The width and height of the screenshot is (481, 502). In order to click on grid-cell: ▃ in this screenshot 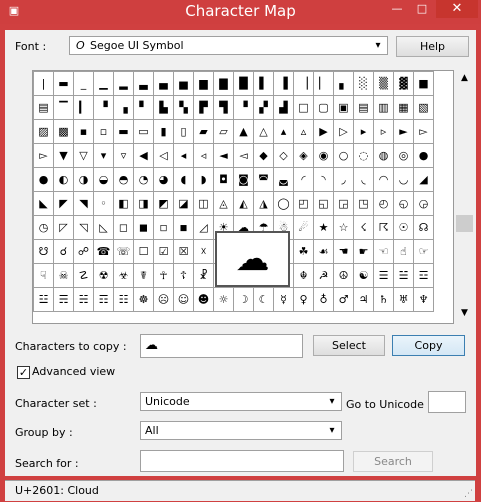, I will do `click(143, 83)`.